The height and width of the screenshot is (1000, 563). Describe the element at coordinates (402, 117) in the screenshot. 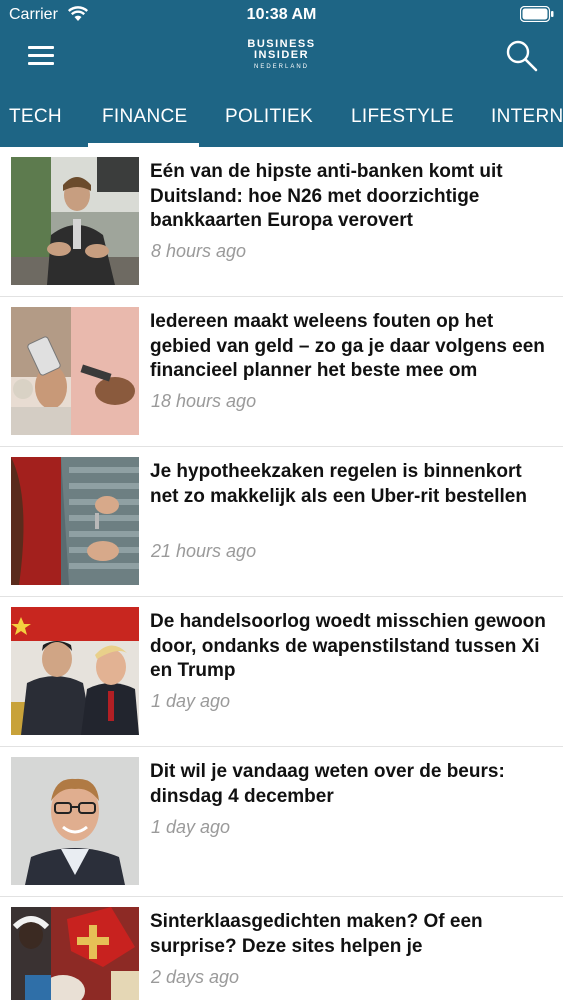

I see `tab-lifestyle: LIFESTYLE` at that location.